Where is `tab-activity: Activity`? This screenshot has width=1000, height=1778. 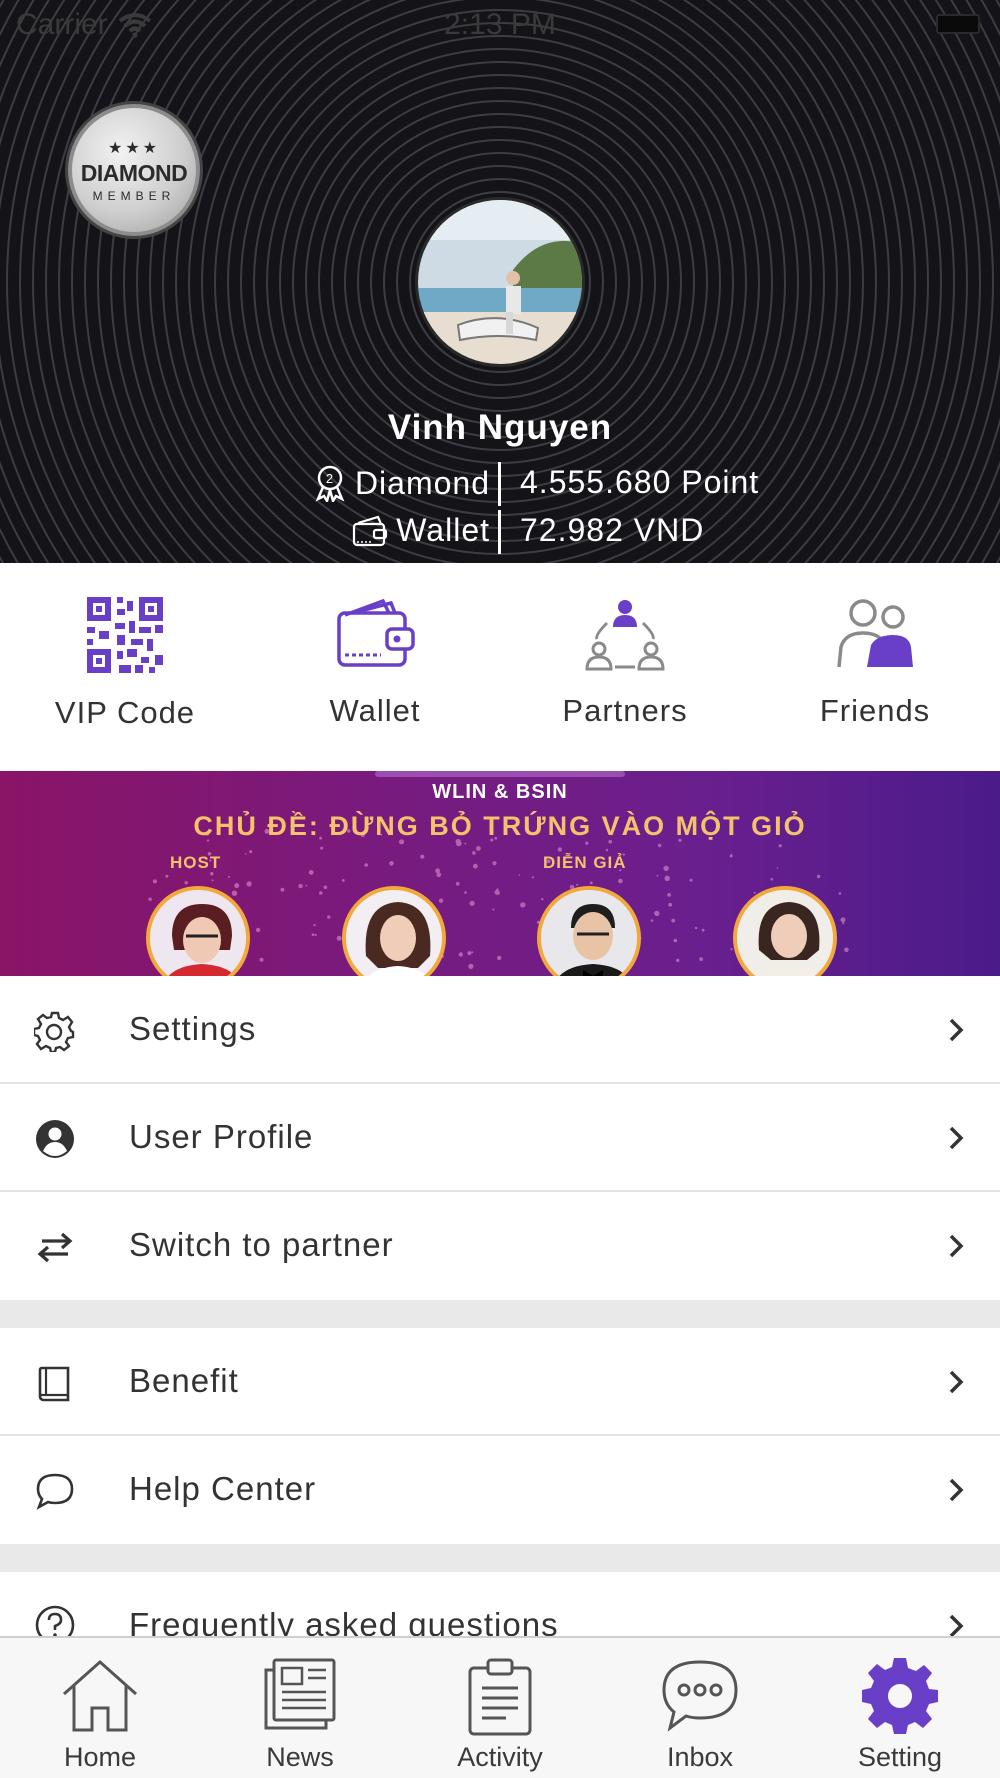 tab-activity: Activity is located at coordinates (500, 1708).